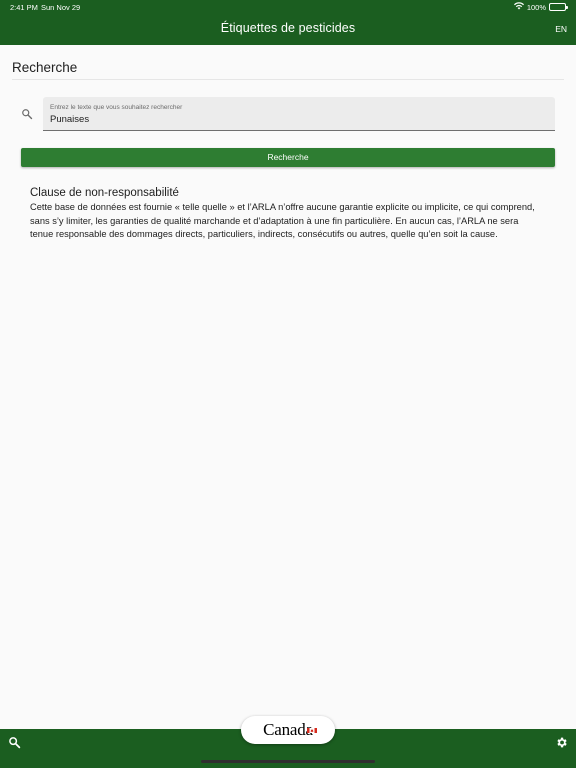  Describe the element at coordinates (558, 7) in the screenshot. I see `battery-icon` at that location.